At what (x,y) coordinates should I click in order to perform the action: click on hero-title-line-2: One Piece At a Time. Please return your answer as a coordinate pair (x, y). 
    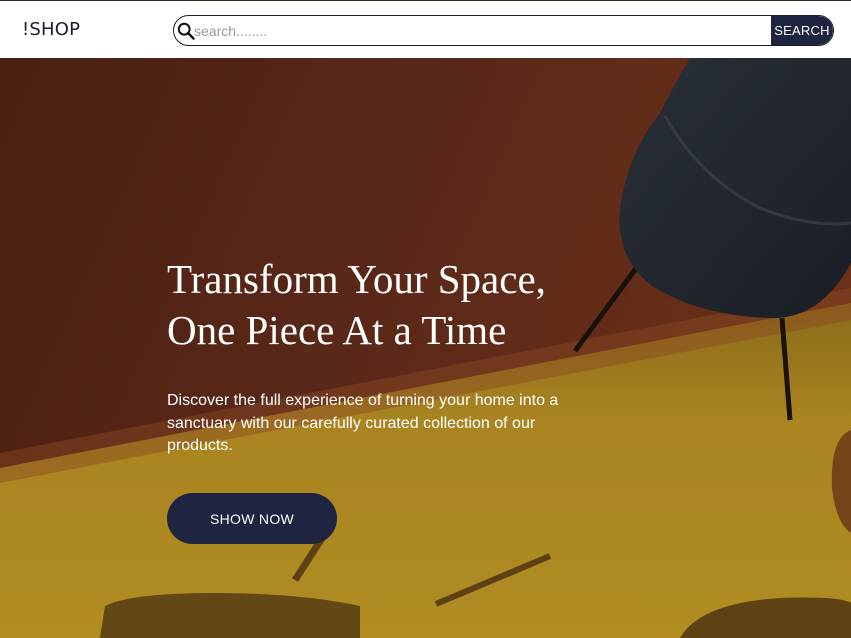
    Looking at the image, I should click on (337, 330).